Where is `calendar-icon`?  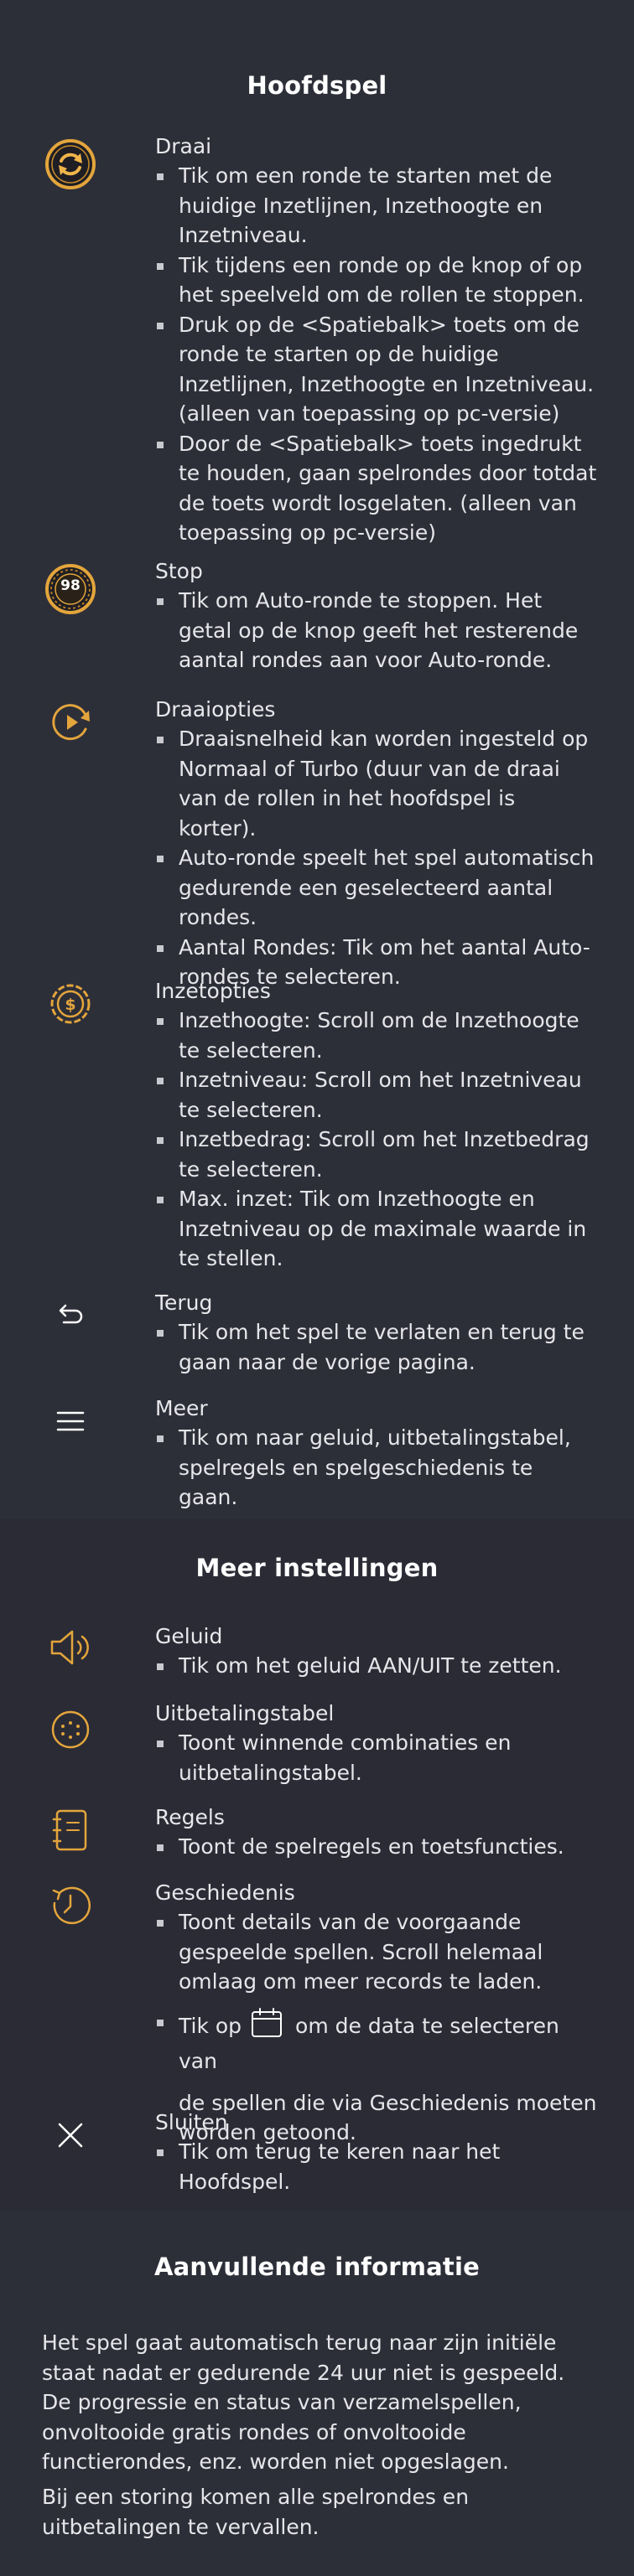 calendar-icon is located at coordinates (266, 2027).